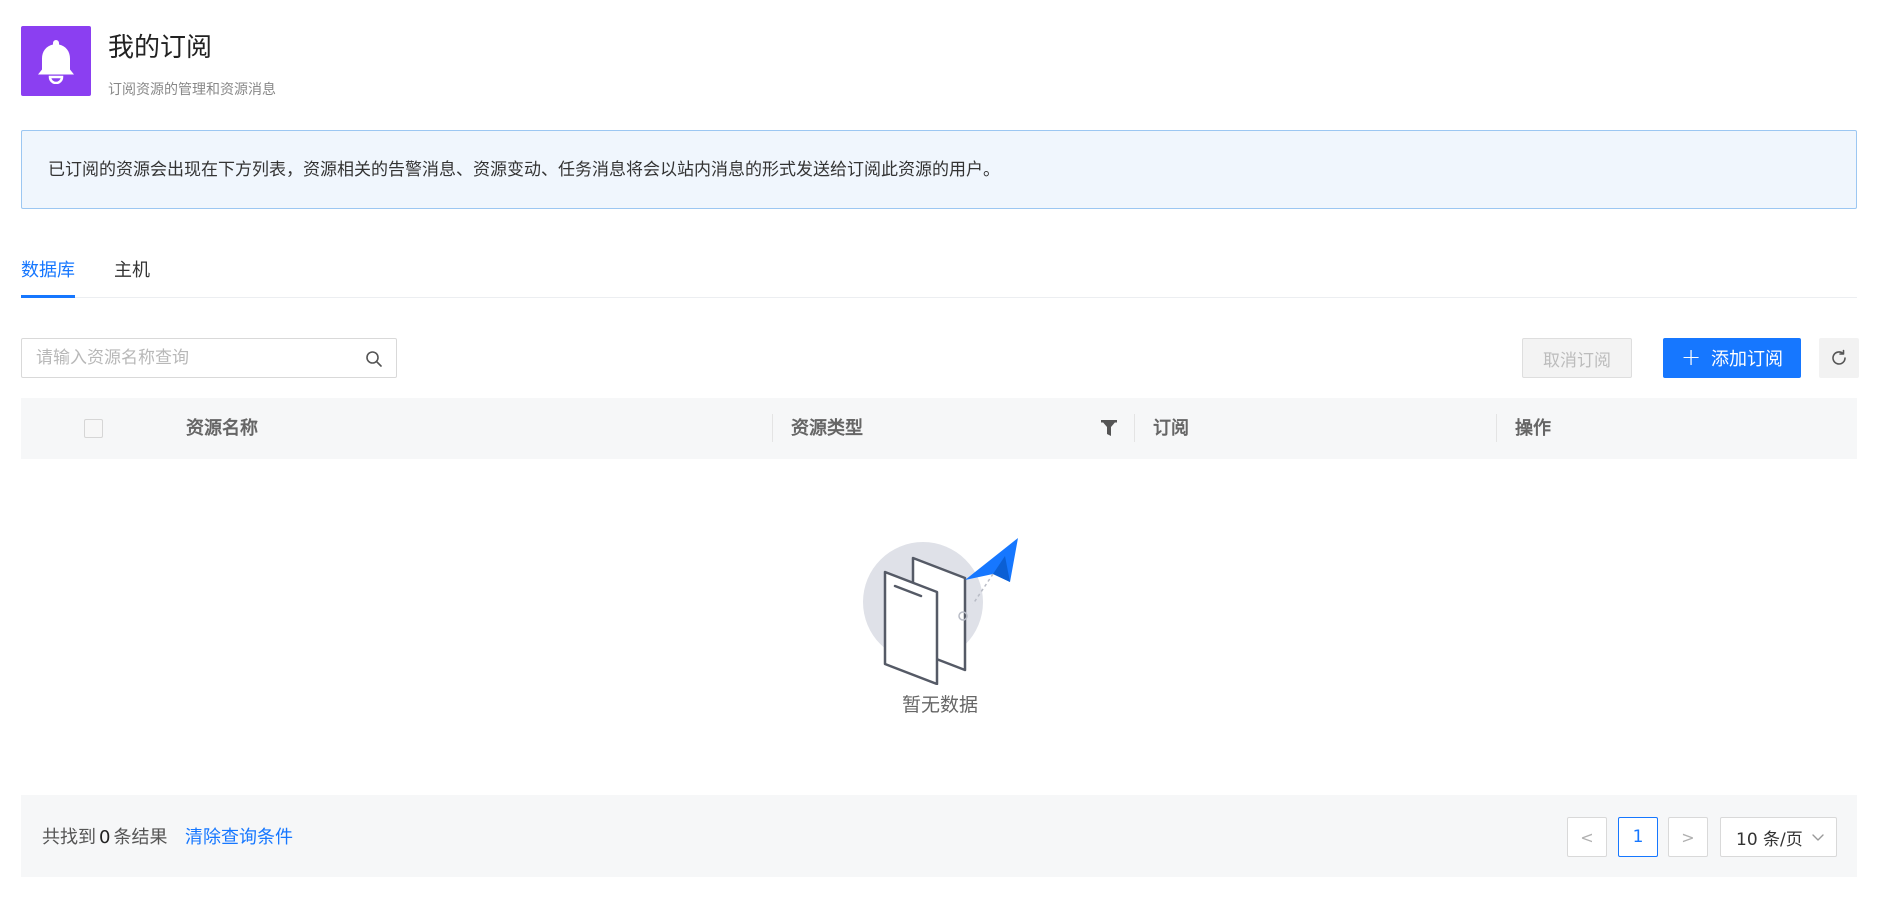 The image size is (1878, 899). What do you see at coordinates (160, 48) in the screenshot?
I see `page-title: 我的订阅` at bounding box center [160, 48].